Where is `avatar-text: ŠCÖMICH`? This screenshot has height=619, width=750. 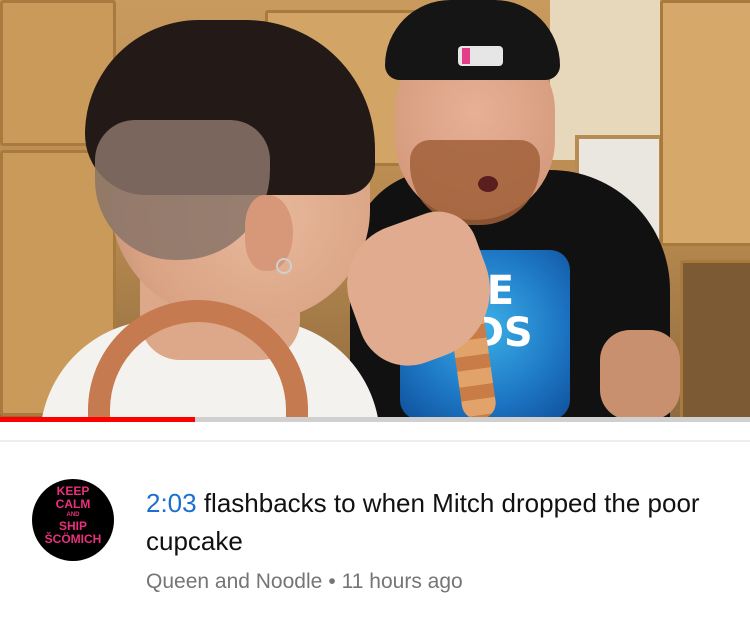
avatar-text: ŠCÖMICH is located at coordinates (73, 539).